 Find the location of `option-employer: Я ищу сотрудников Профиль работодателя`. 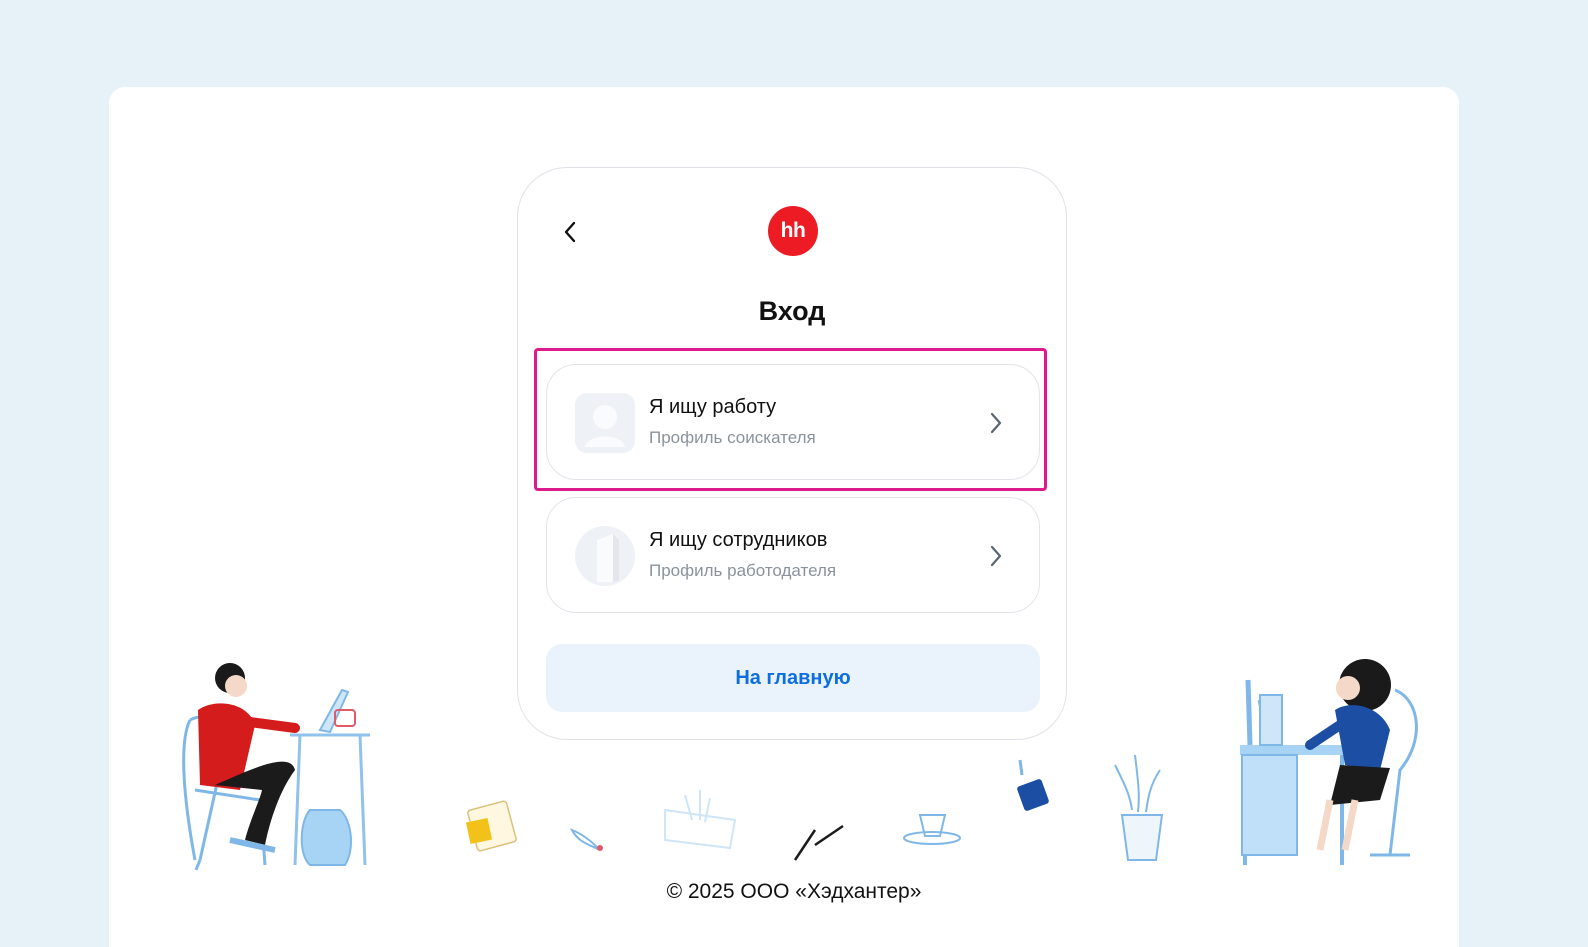

option-employer: Я ищу сотрудников Профиль работодателя is located at coordinates (793, 555).